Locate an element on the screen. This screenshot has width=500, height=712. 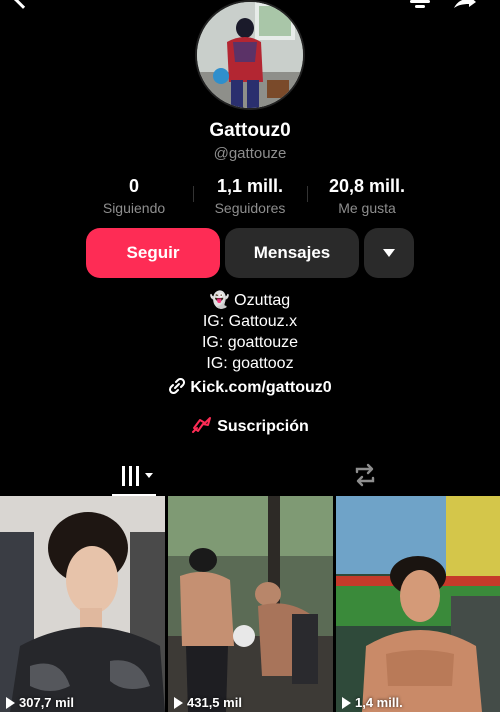
grid-icon is located at coordinates (131, 476).